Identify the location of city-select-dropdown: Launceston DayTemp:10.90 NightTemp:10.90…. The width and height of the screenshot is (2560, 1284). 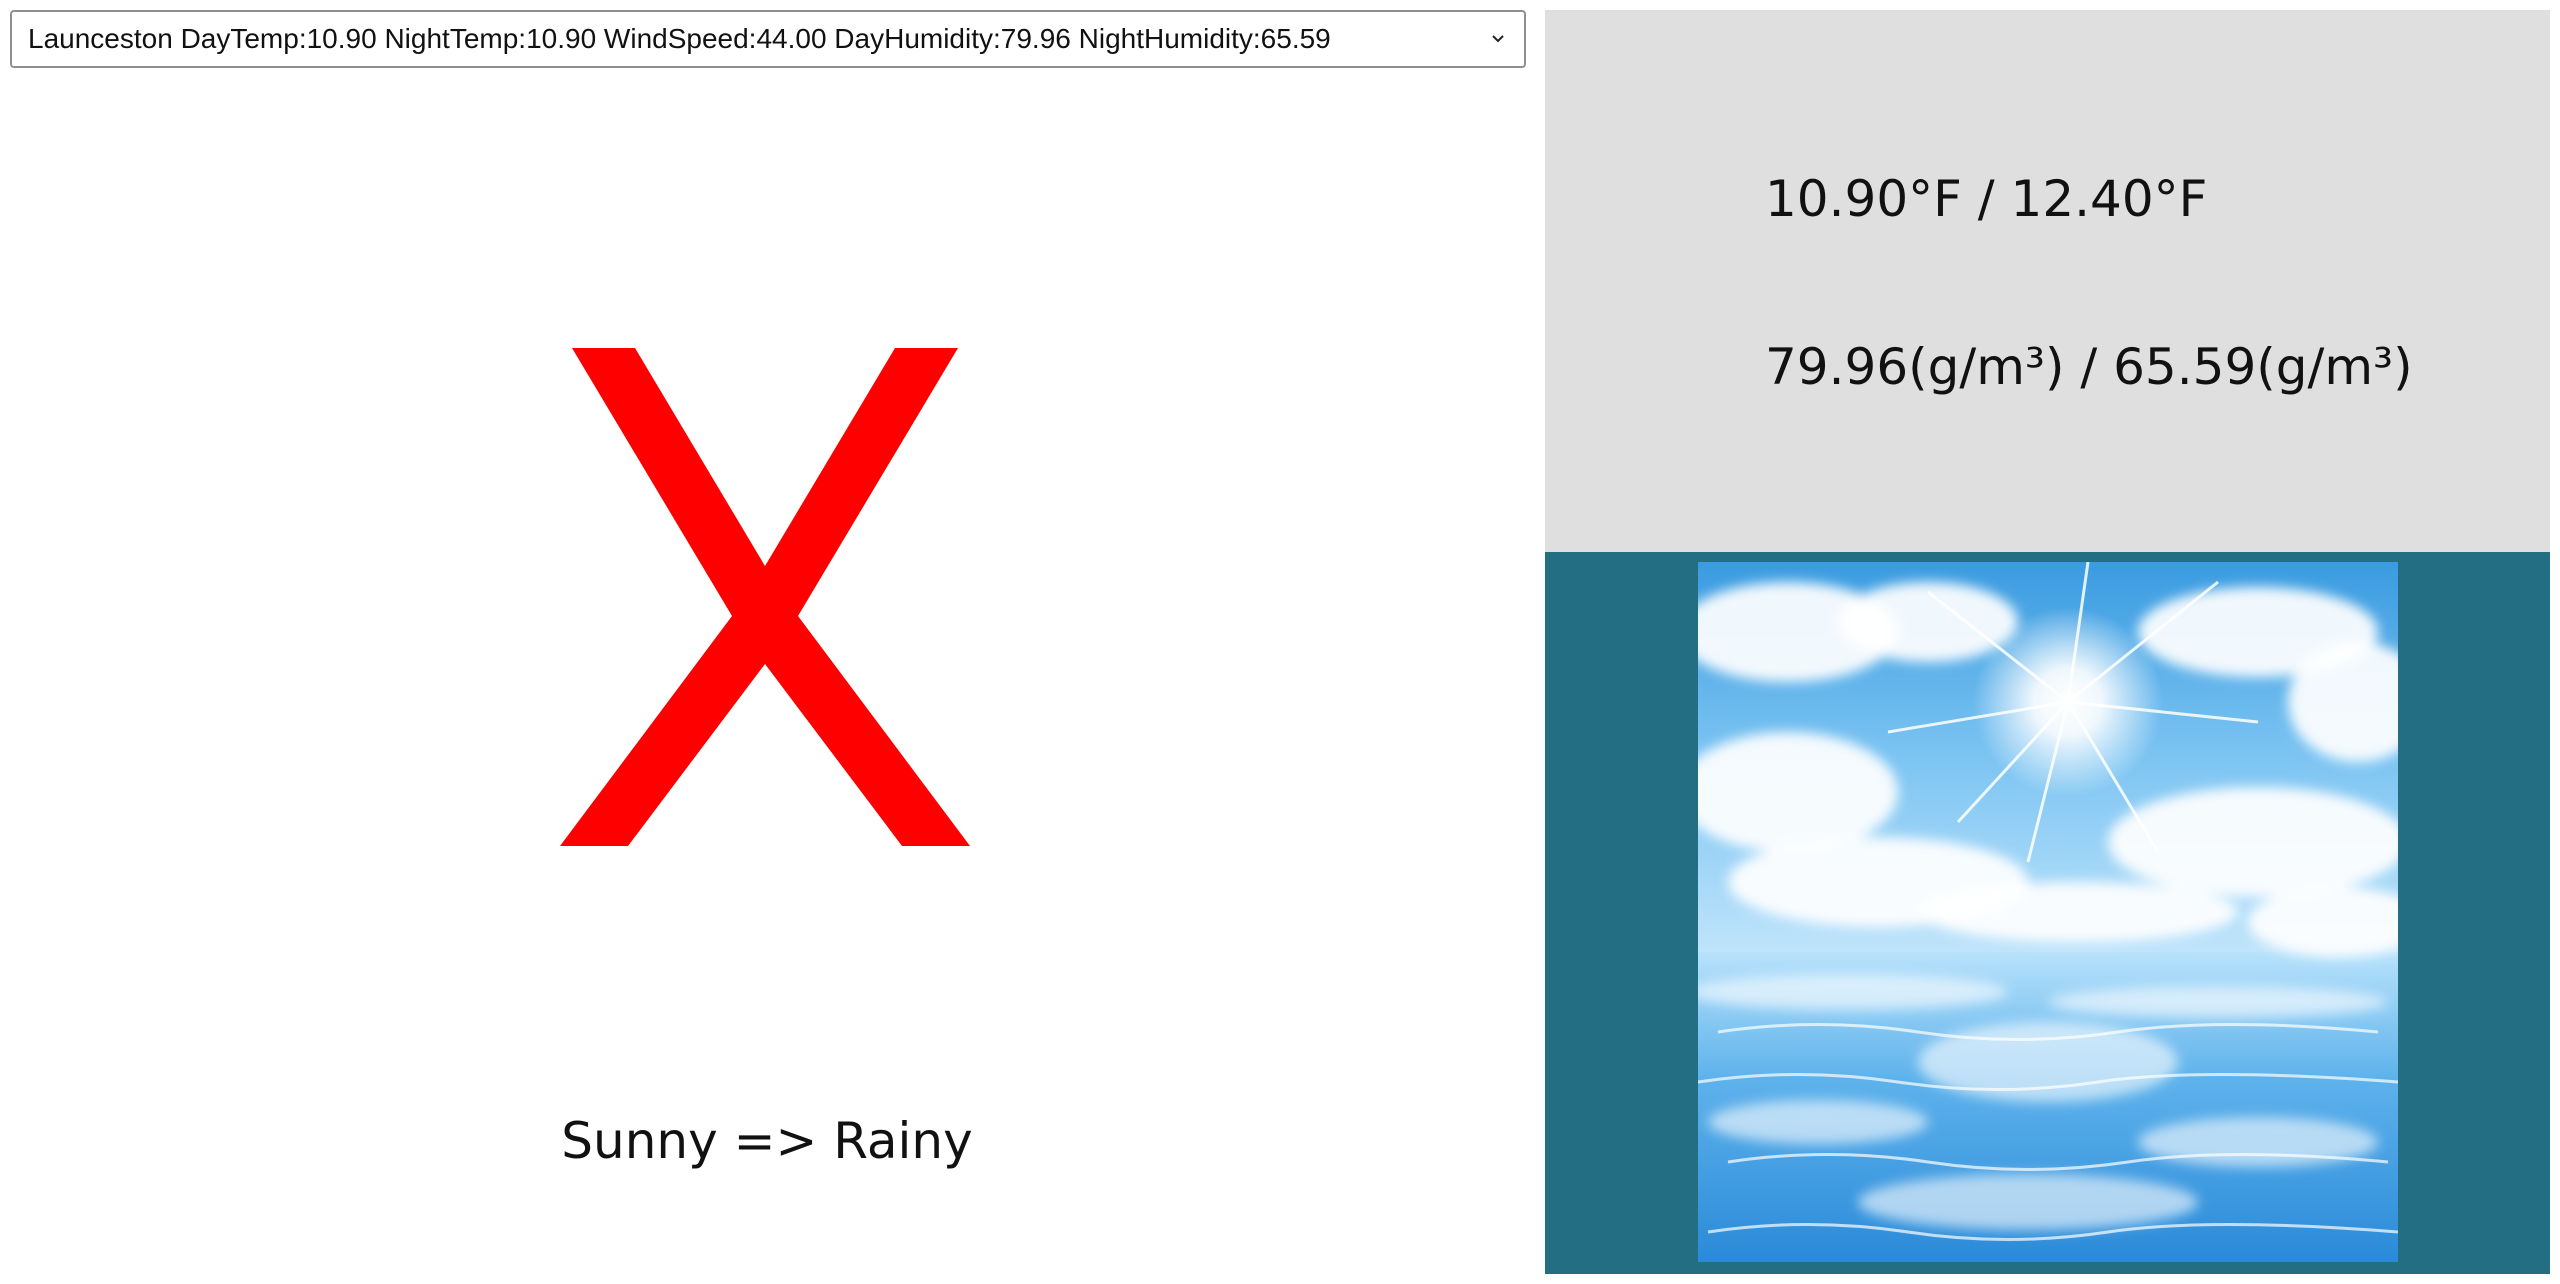
(768, 39).